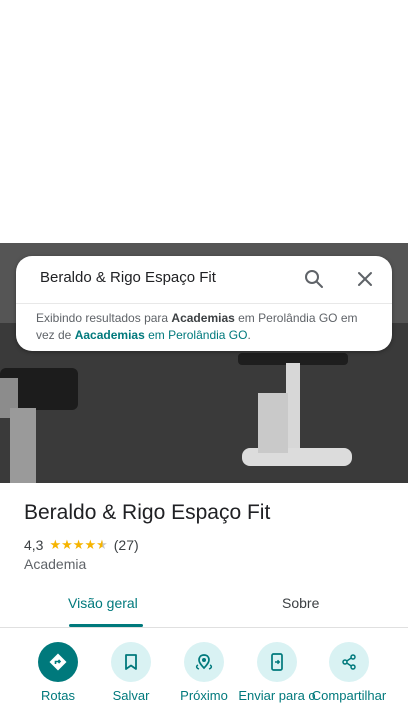 The width and height of the screenshot is (408, 726). What do you see at coordinates (131, 695) in the screenshot?
I see `save-label: Salvar` at bounding box center [131, 695].